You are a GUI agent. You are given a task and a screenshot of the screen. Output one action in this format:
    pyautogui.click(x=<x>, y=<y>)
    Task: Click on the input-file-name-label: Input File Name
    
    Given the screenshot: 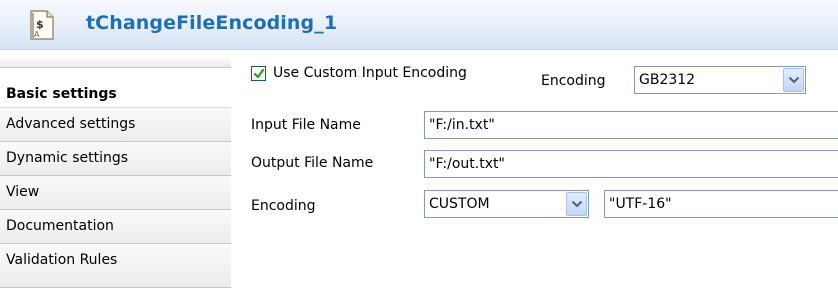 What is the action you would take?
    pyautogui.click(x=306, y=125)
    